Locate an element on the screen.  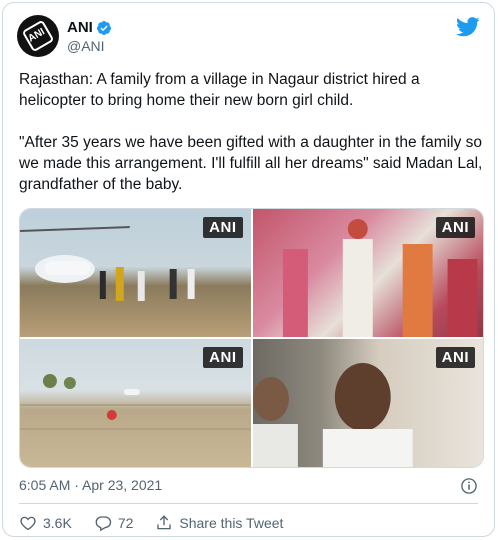
divider is located at coordinates (248, 503).